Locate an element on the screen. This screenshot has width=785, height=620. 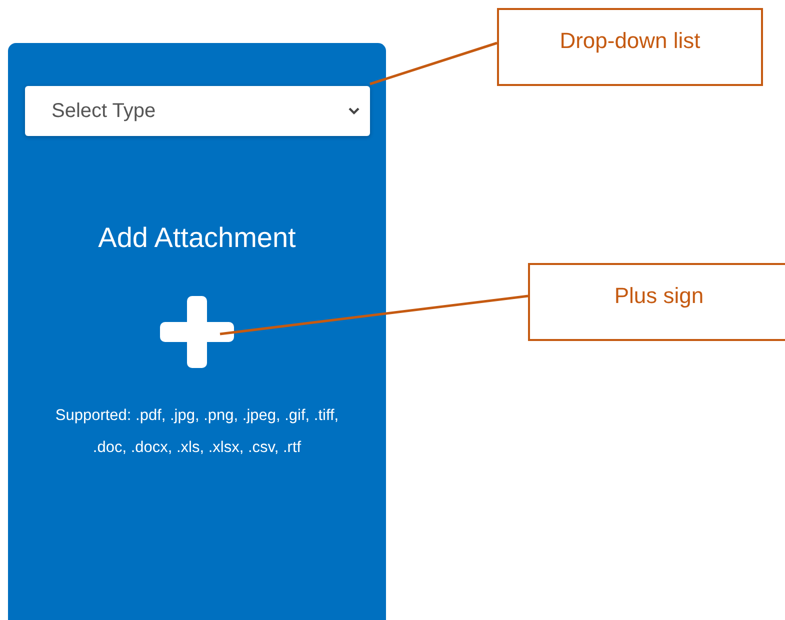
callout-label: Drop-down list is located at coordinates (630, 47).